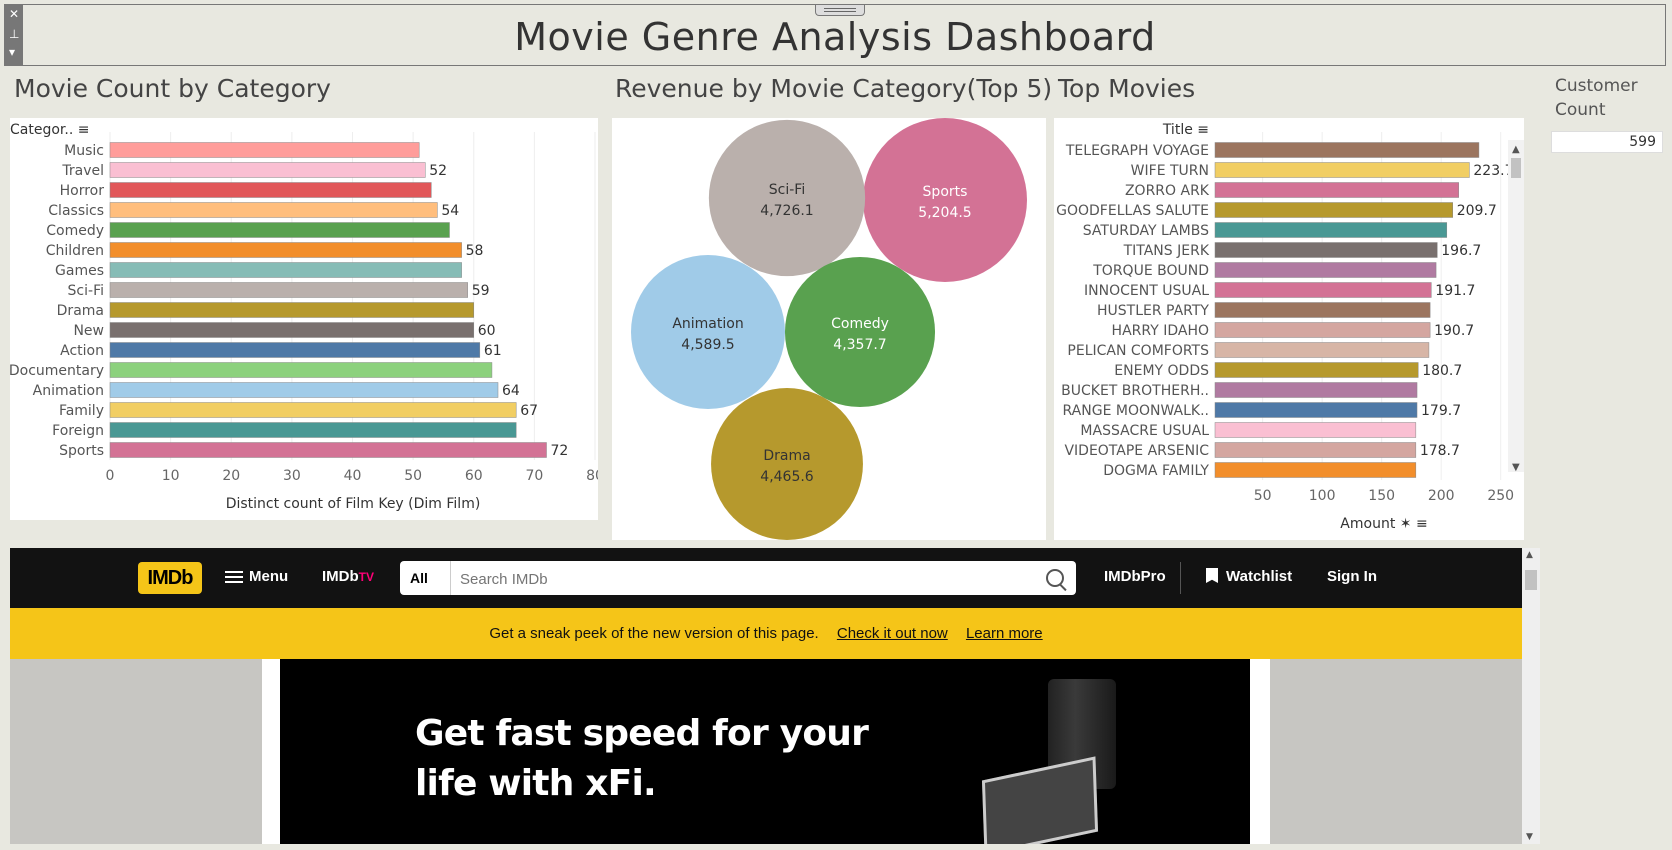  I want to click on x-tick-label: 10, so click(171, 476).